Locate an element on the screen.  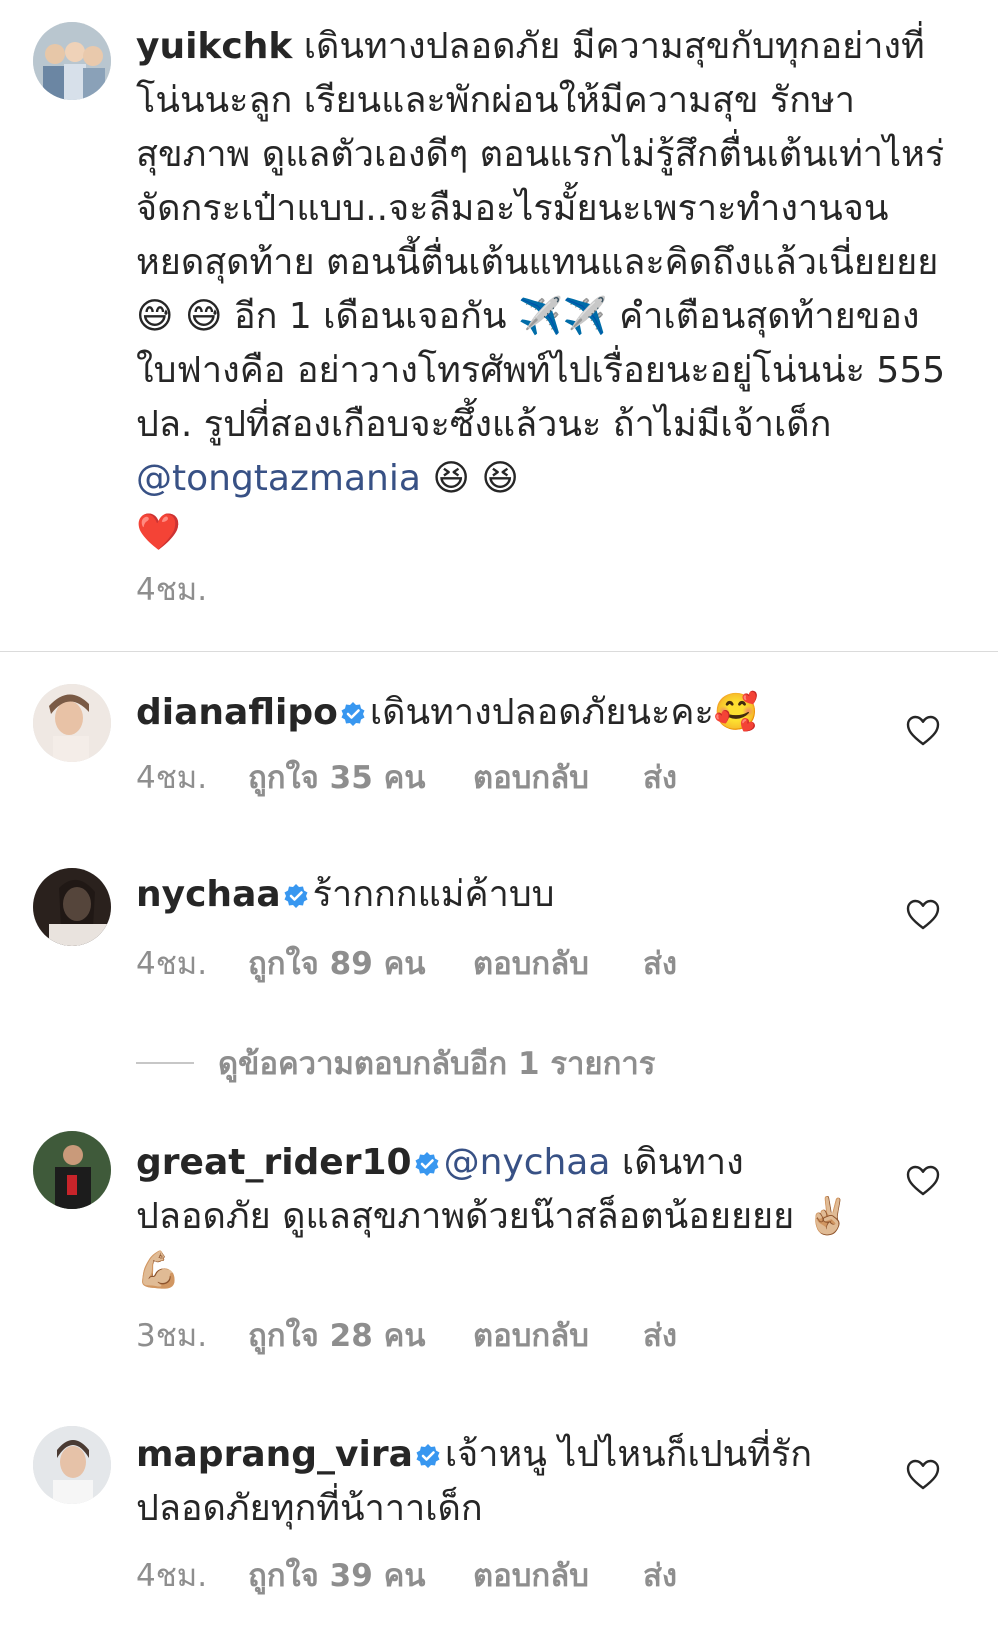
laughing-emoji: 😆 😆 is located at coordinates (475, 478).